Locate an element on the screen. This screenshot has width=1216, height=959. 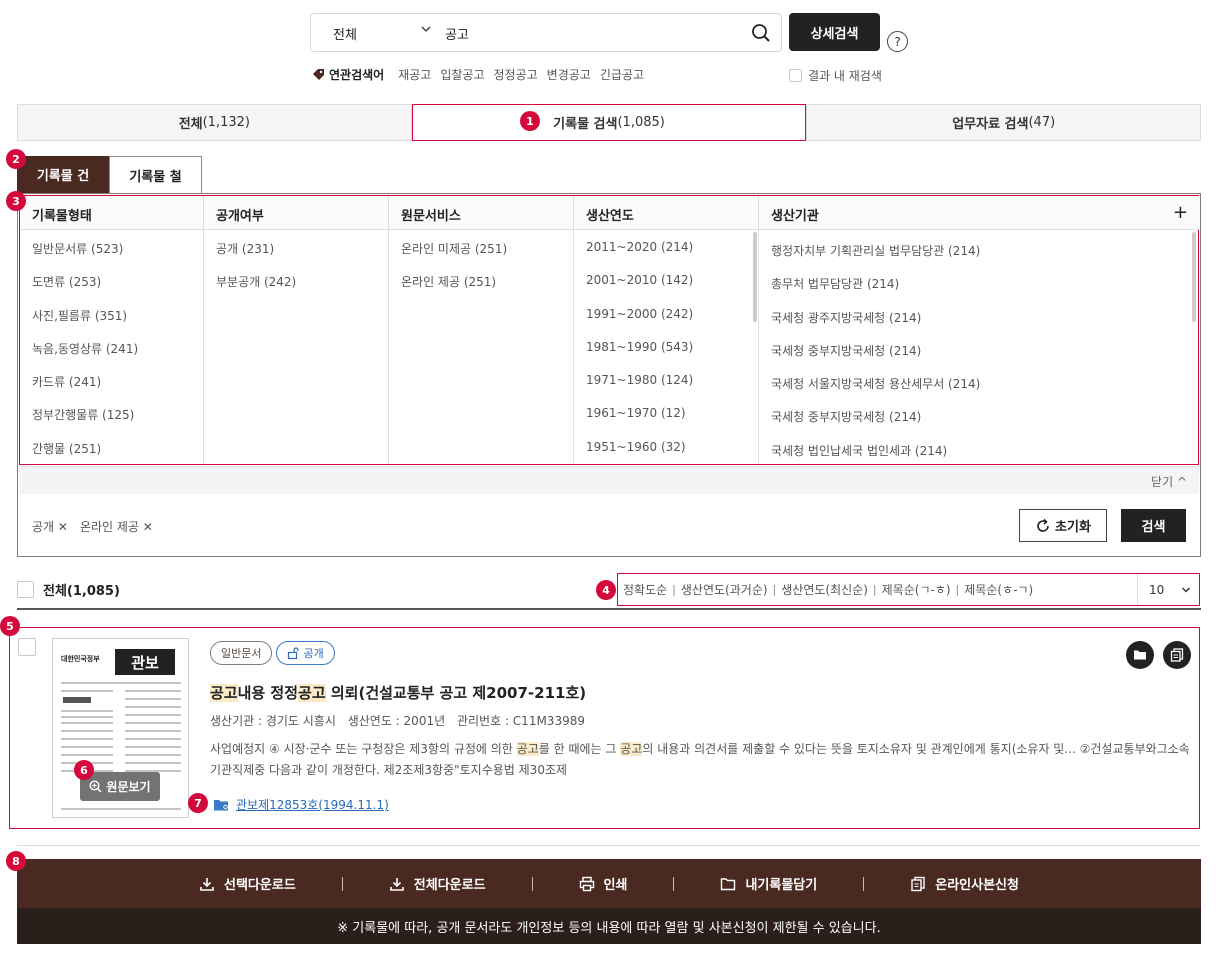
related-keywords: 연관검색어 재공고 입찰공고 정정공고 변경공고 긴급공고 is located at coordinates (482, 74).